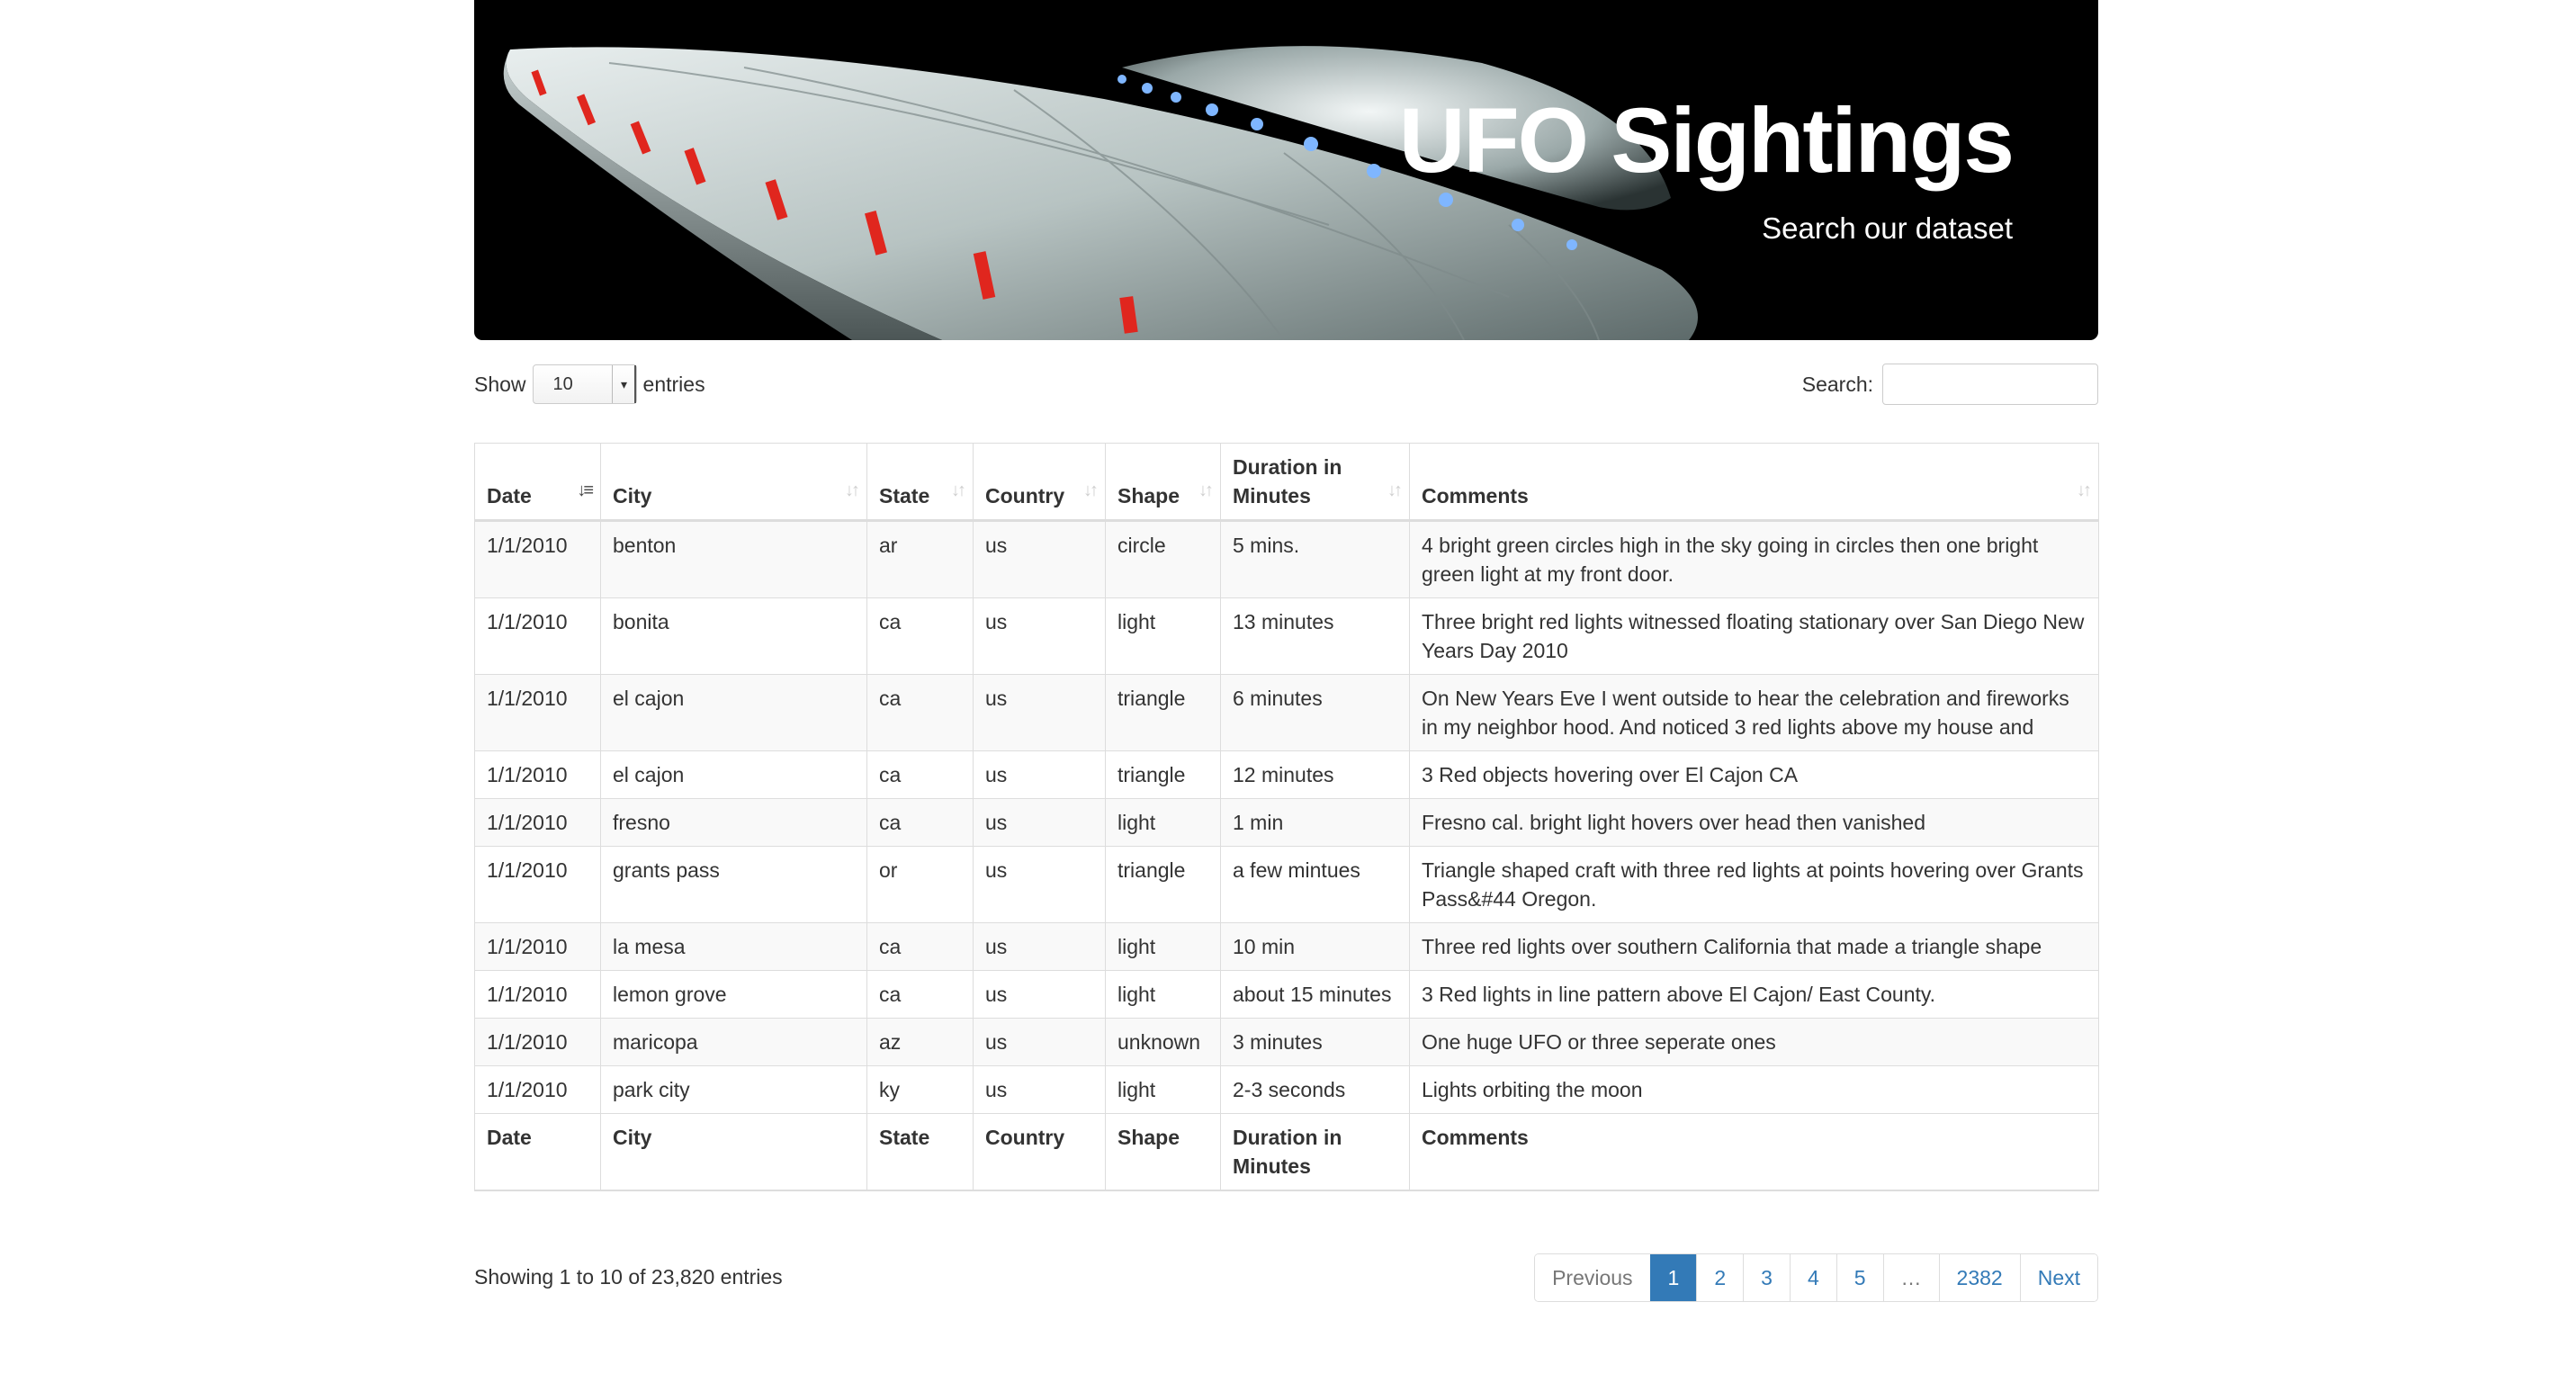 This screenshot has width=2576, height=1392. I want to click on footer-header-date: Date, so click(537, 1152).